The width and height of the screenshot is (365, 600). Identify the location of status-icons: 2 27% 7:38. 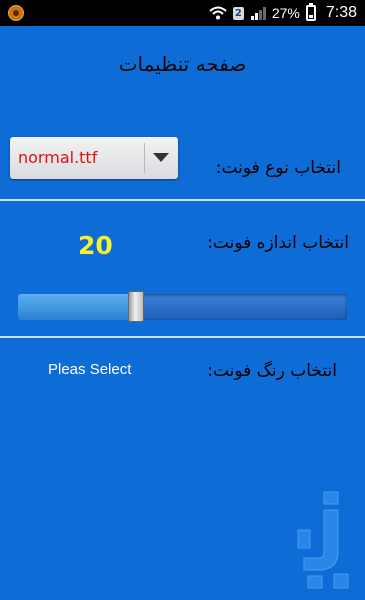
(283, 13).